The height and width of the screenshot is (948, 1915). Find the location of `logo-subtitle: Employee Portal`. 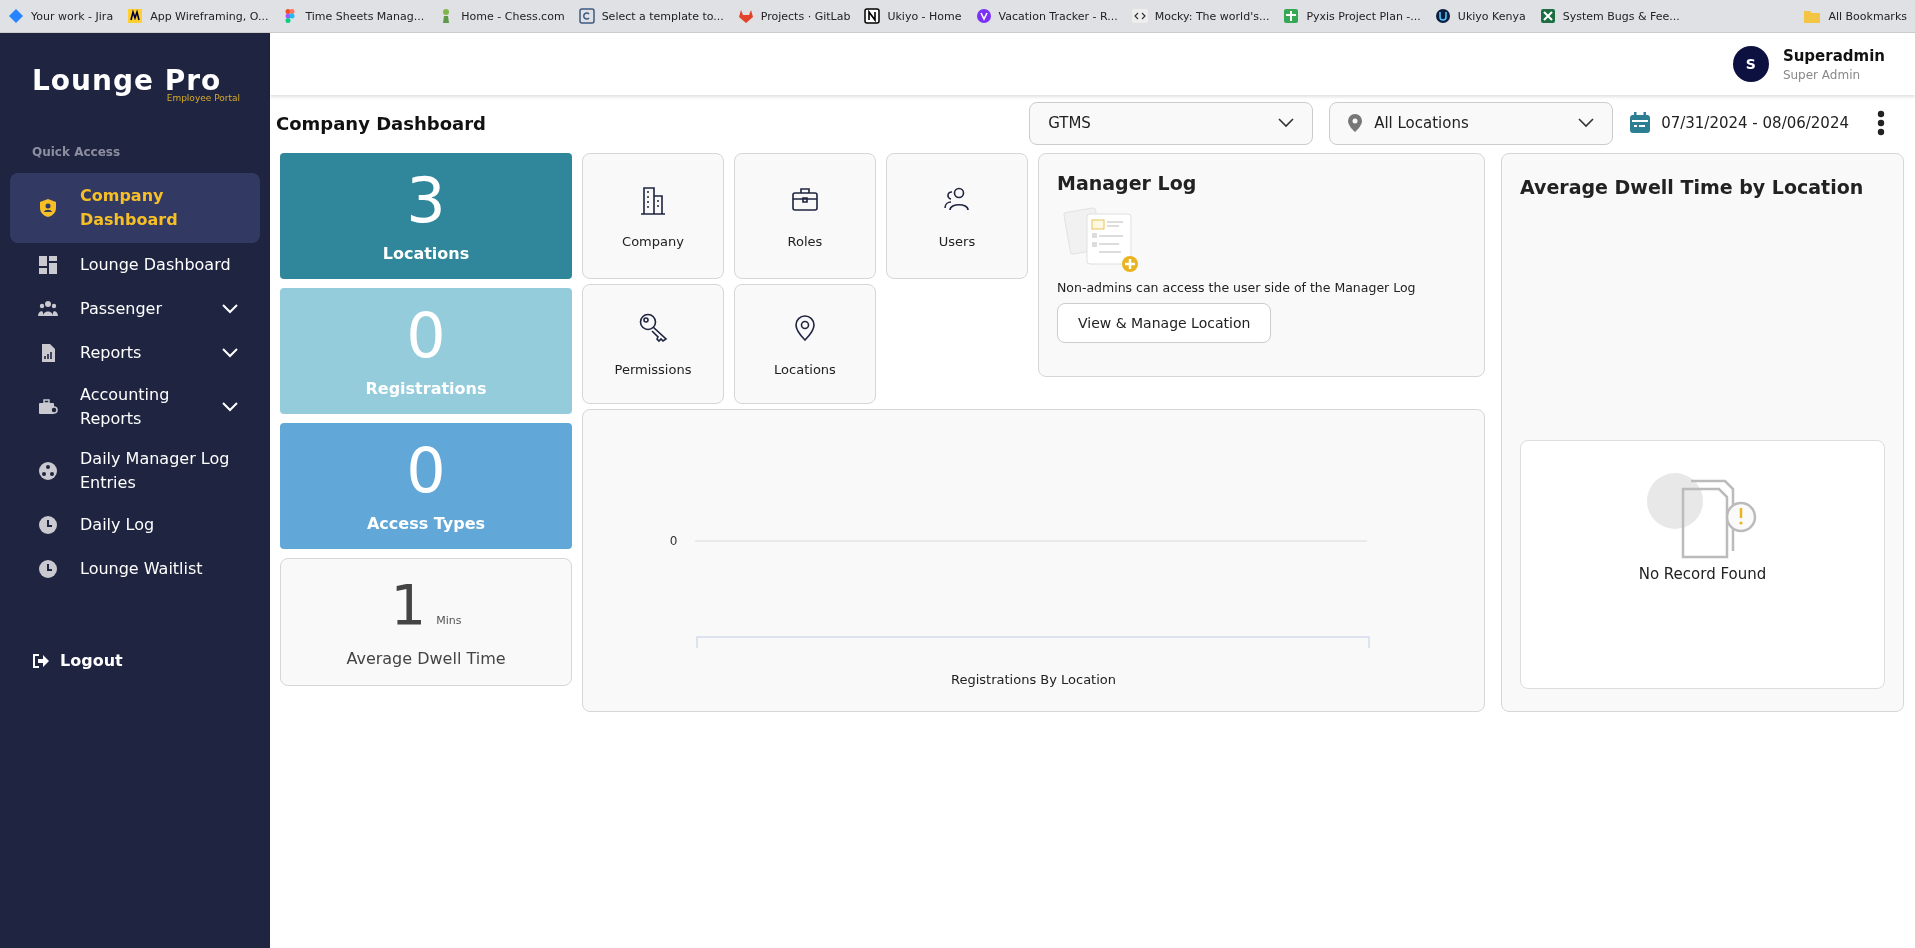

logo-subtitle: Employee Portal is located at coordinates (203, 98).